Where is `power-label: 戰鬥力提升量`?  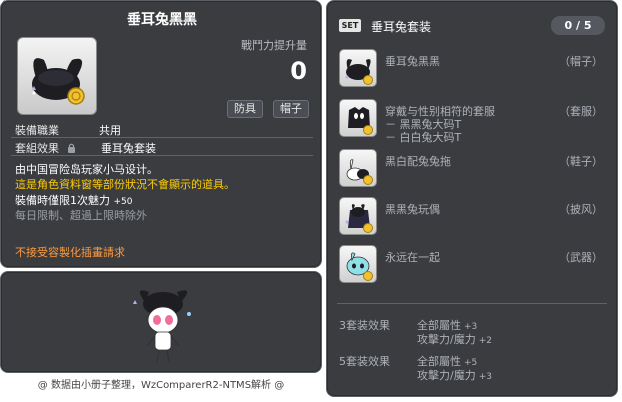 power-label: 戰鬥力提升量 is located at coordinates (274, 45).